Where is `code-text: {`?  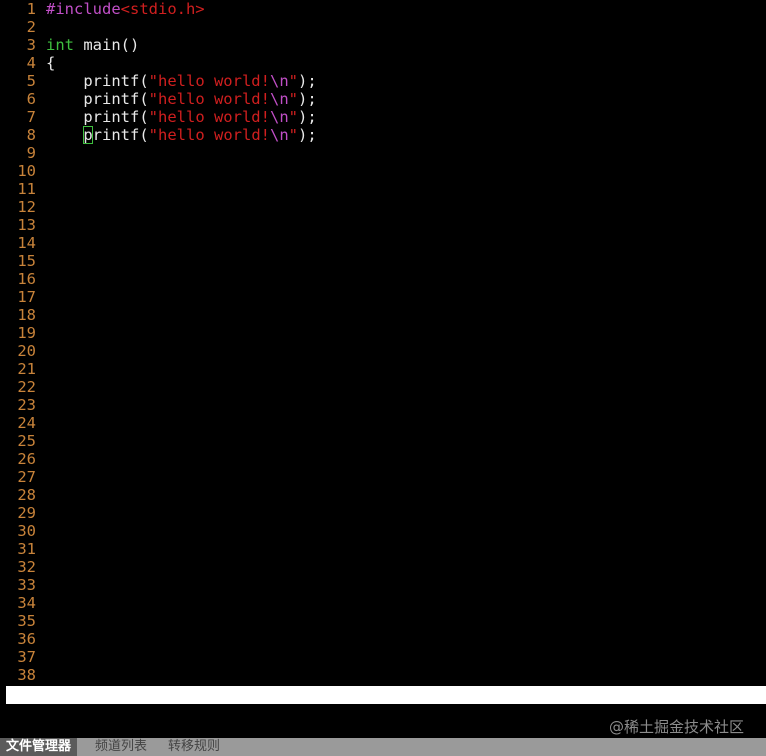
code-text: { is located at coordinates (50, 63).